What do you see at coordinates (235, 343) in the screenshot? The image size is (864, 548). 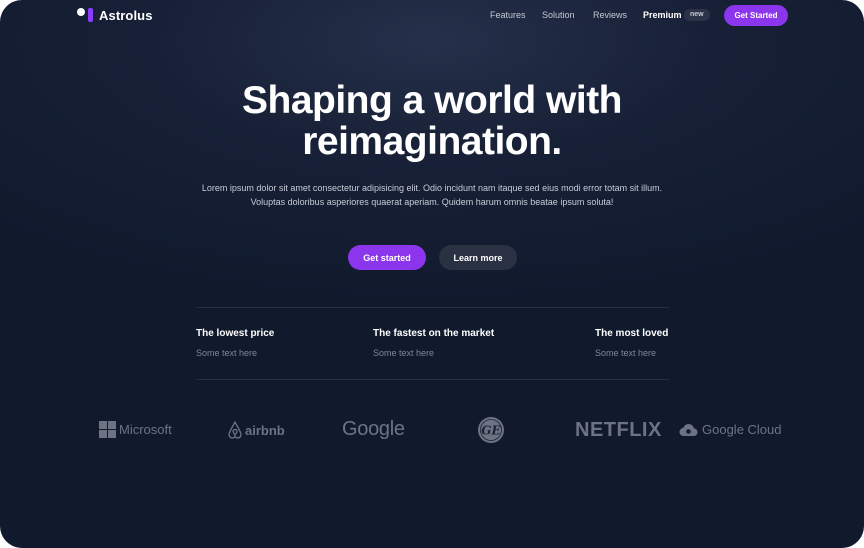 I see `feature-lowest-price: The lowest price Some text here` at bounding box center [235, 343].